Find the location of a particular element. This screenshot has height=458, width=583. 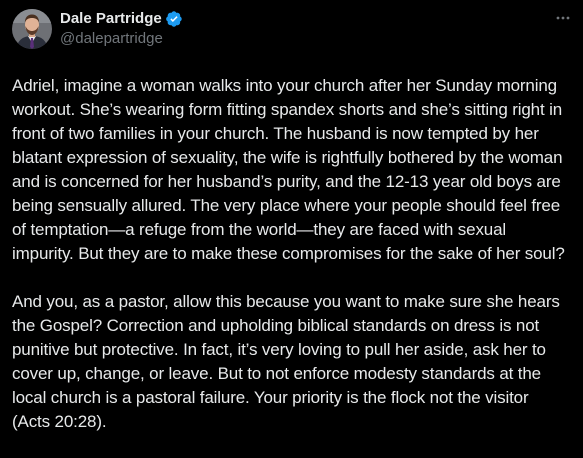

display-name: Dale Partridge is located at coordinates (111, 19).